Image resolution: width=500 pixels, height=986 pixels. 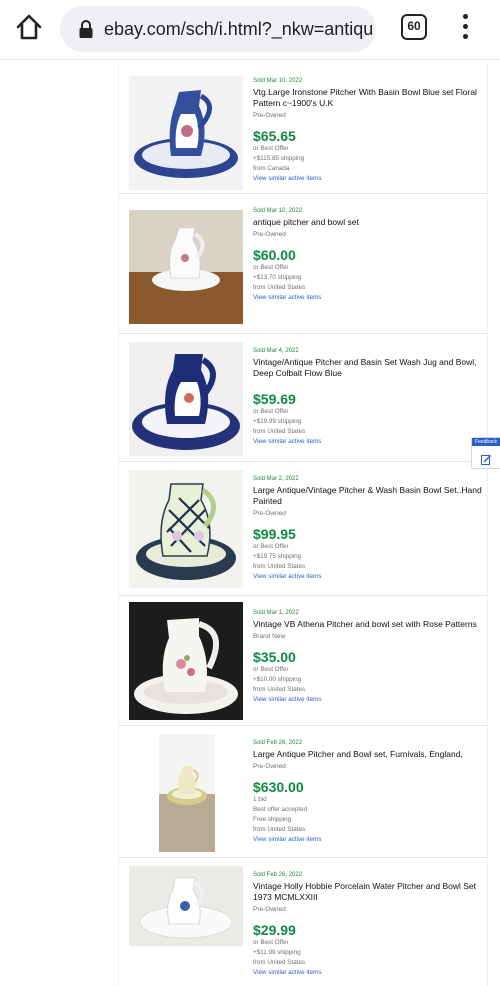 What do you see at coordinates (238, 29) in the screenshot?
I see `url-text: ebay.com/sch/i.html?_nkw=antique` at bounding box center [238, 29].